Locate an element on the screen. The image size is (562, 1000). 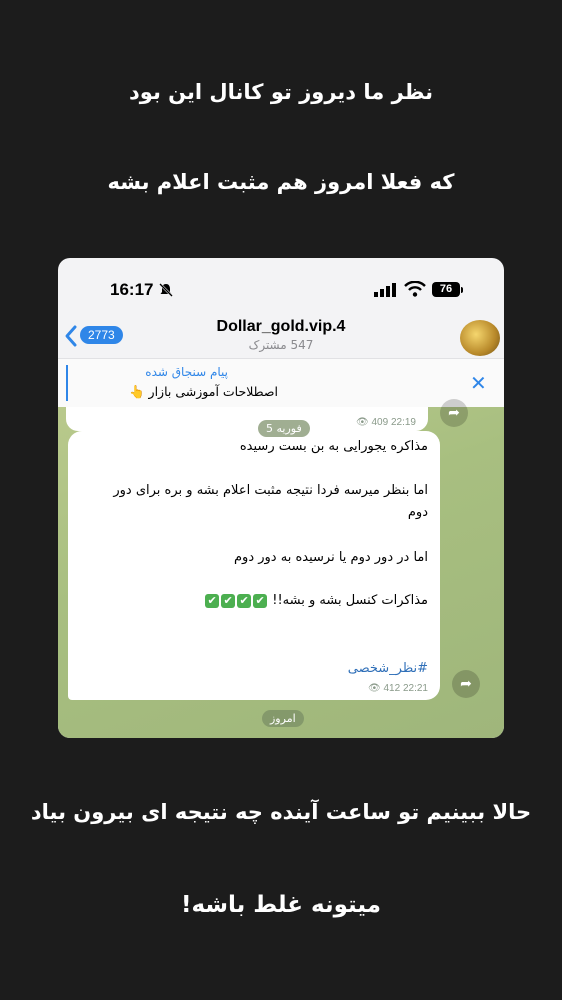
previous-message-meta: 👁 409 22:19 is located at coordinates (386, 422).